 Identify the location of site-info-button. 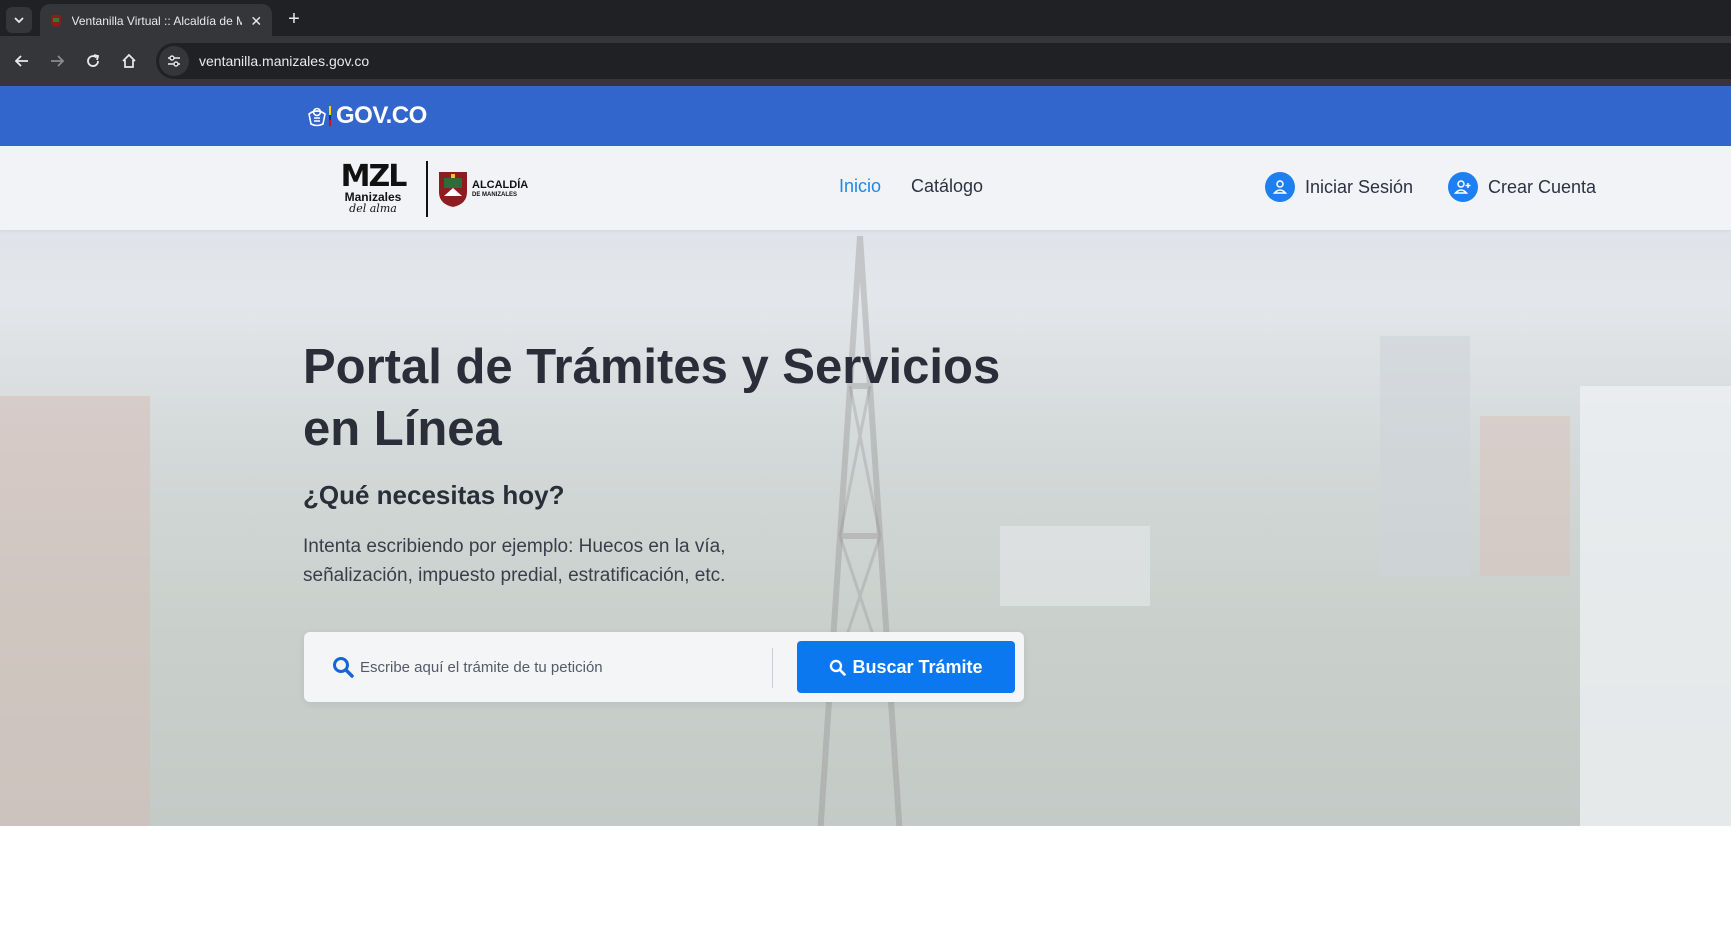
(174, 61).